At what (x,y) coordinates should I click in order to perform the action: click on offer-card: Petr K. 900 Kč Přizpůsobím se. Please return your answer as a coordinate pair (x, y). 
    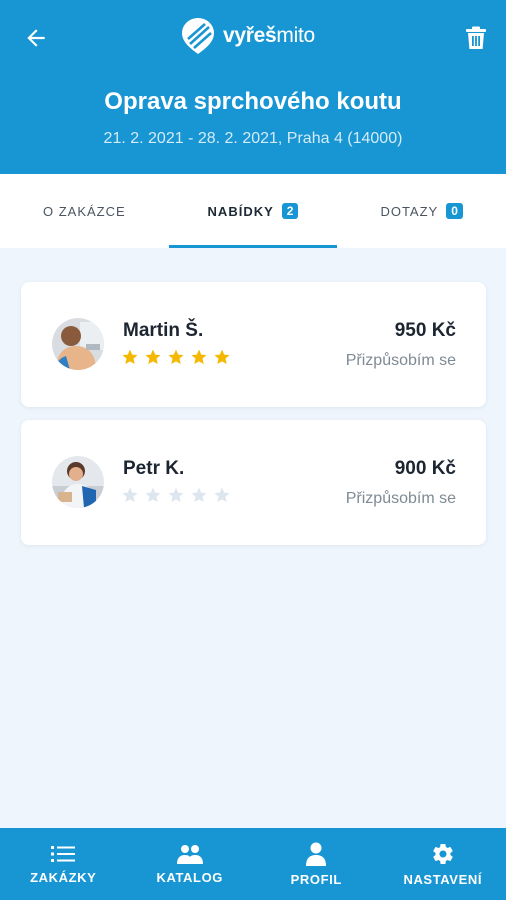
    Looking at the image, I should click on (253, 482).